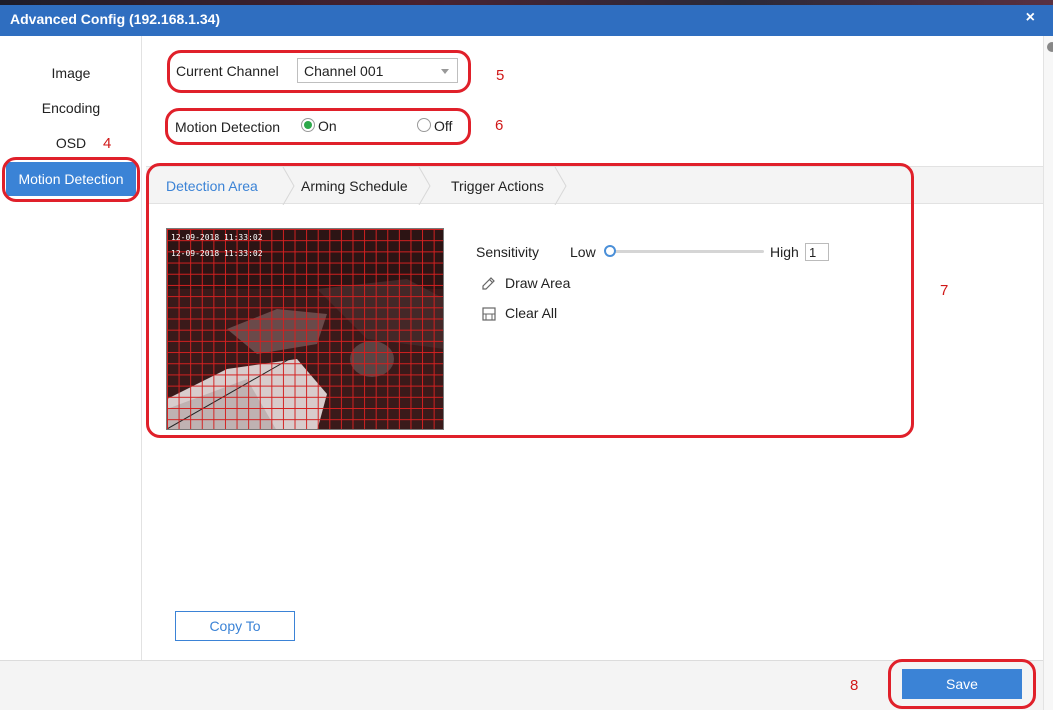 Image resolution: width=1053 pixels, height=710 pixels. I want to click on sensitivity-high-label: High, so click(784, 252).